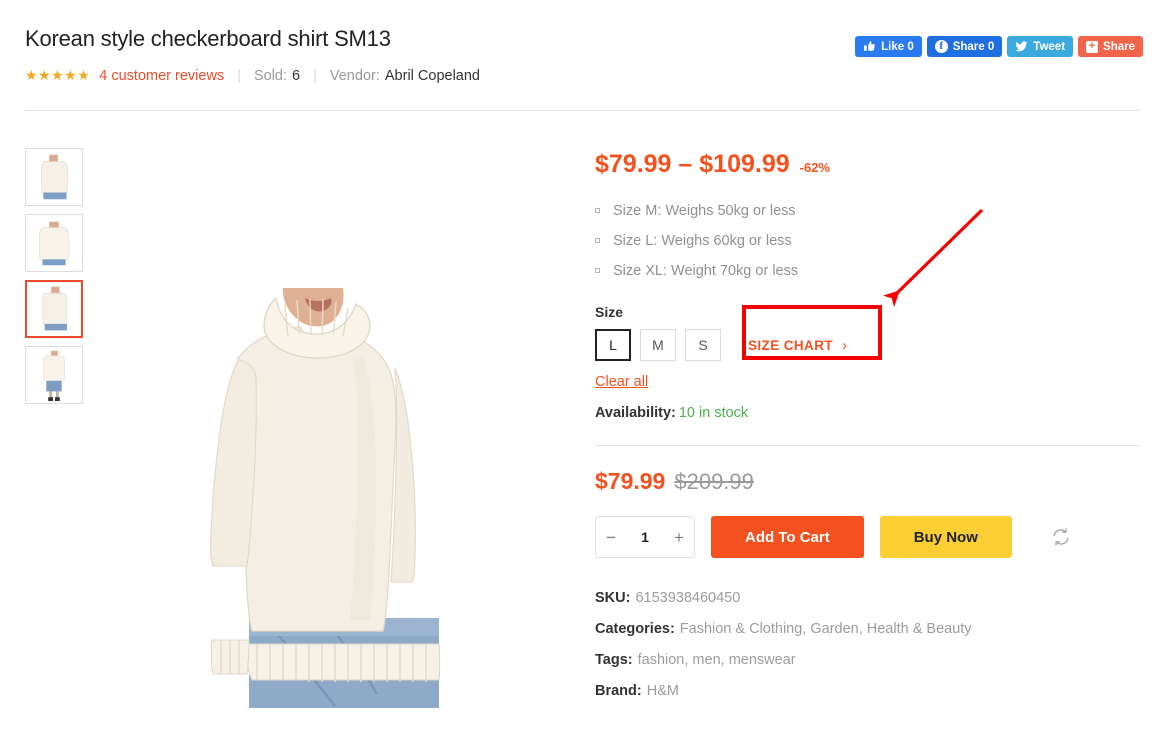 The width and height of the screenshot is (1165, 742). What do you see at coordinates (717, 660) in the screenshot?
I see `tags-value: fashion, men, menswear` at bounding box center [717, 660].